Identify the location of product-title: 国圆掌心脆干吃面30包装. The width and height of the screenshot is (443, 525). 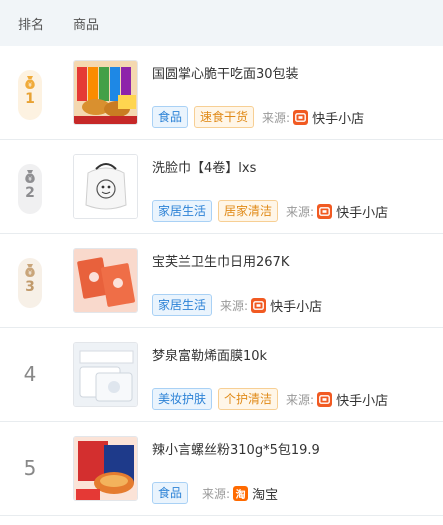
(258, 72).